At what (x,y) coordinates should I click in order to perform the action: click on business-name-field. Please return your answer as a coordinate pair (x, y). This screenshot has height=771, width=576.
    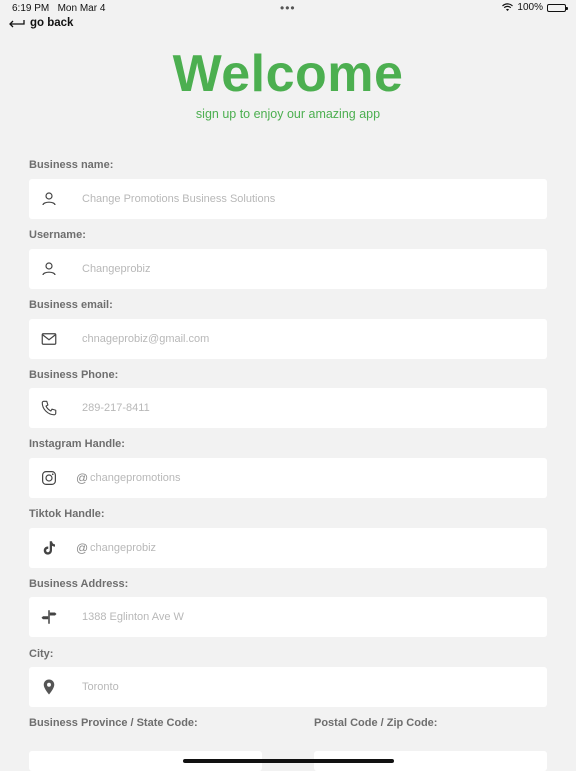
    Looking at the image, I should click on (288, 199).